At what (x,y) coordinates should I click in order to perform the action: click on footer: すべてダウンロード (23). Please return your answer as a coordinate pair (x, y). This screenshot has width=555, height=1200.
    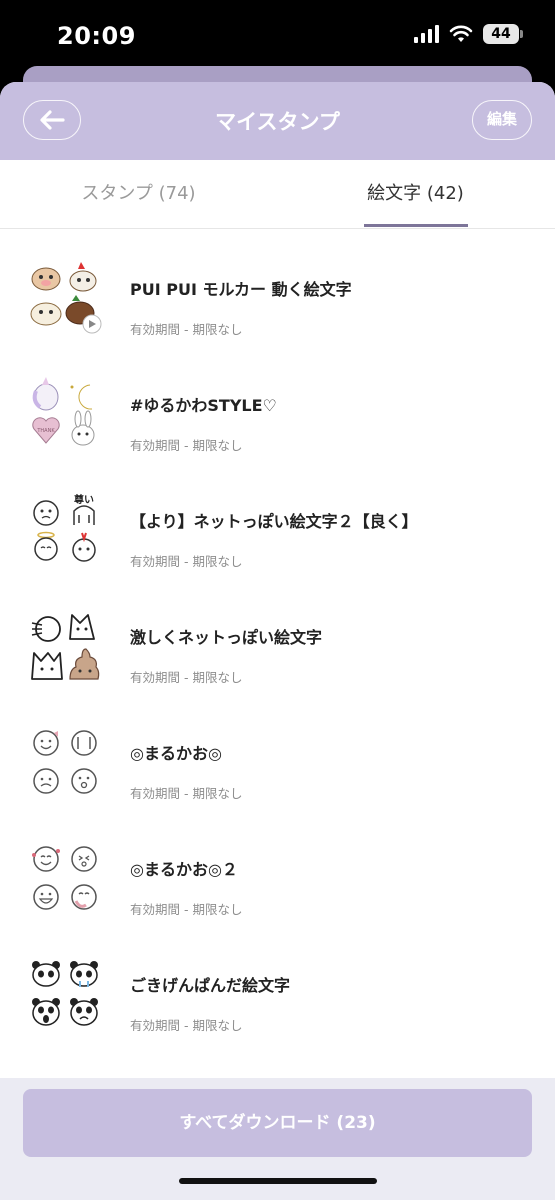
    Looking at the image, I should click on (277, 1139).